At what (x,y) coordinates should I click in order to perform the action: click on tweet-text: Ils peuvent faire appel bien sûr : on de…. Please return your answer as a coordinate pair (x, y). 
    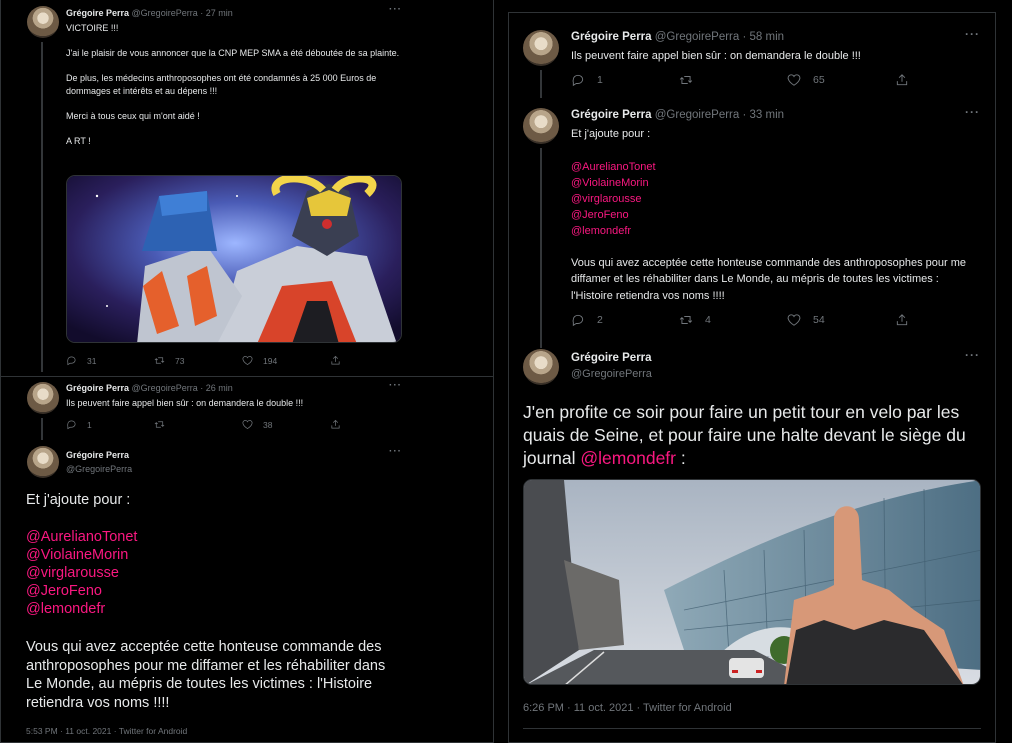
    Looking at the image, I should click on (716, 56).